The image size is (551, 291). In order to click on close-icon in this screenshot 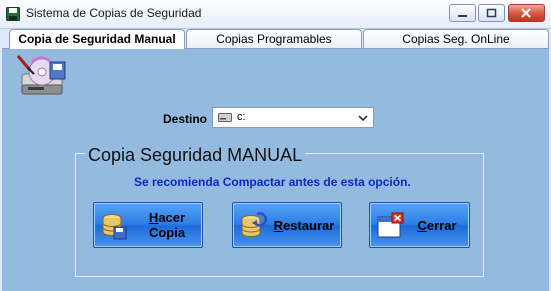, I will do `click(526, 13)`.